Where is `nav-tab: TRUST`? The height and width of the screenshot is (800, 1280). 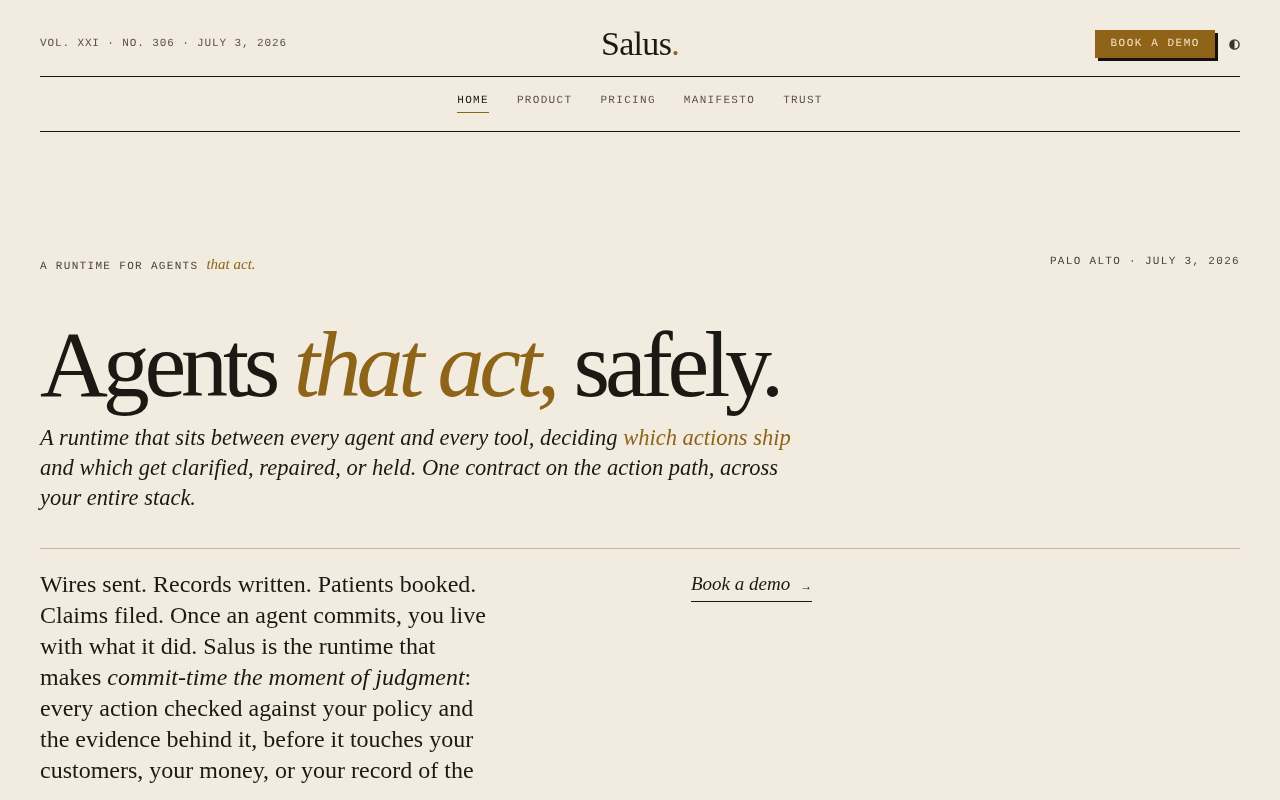 nav-tab: TRUST is located at coordinates (803, 101).